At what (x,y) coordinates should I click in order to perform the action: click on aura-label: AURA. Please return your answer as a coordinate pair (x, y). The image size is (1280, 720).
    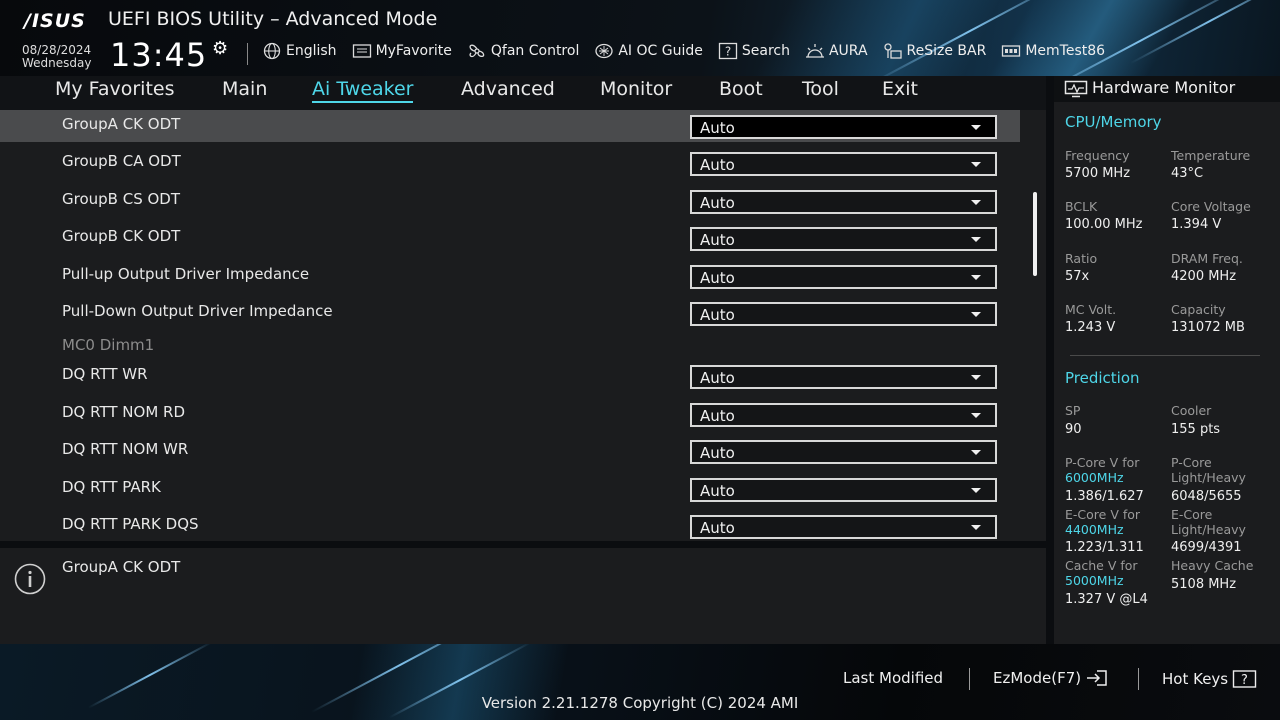
    Looking at the image, I should click on (848, 51).